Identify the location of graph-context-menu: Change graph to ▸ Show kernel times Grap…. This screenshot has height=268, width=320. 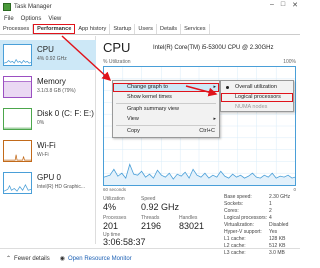
(166, 109).